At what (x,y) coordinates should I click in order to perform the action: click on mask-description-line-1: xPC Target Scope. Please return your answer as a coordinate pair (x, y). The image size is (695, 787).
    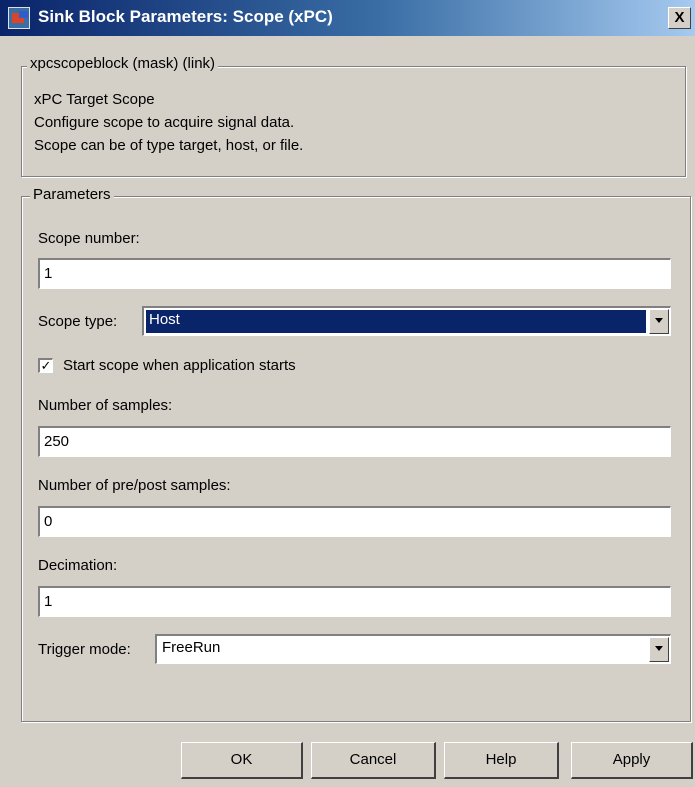
    Looking at the image, I should click on (94, 99).